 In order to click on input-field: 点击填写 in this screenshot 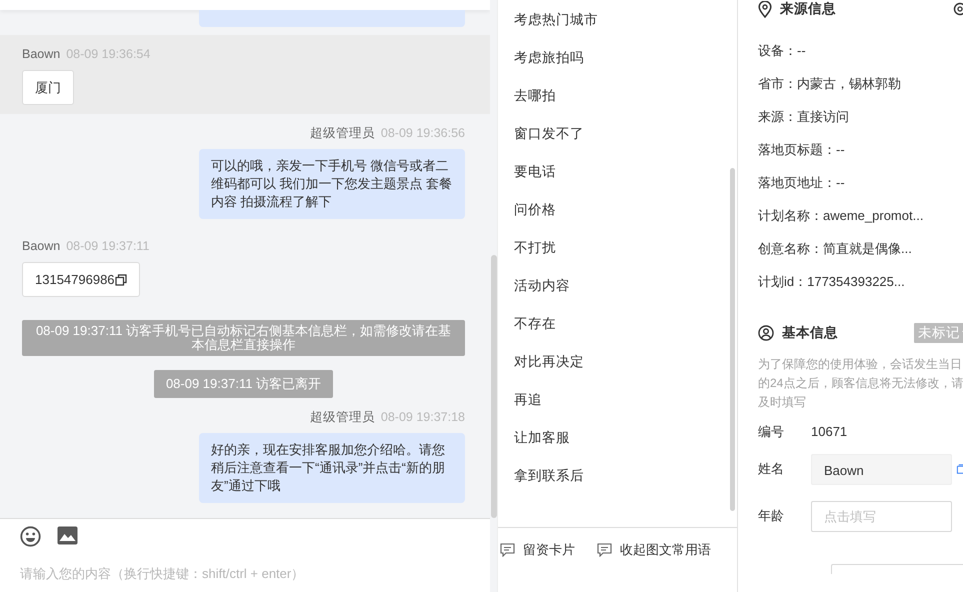, I will do `click(881, 516)`.